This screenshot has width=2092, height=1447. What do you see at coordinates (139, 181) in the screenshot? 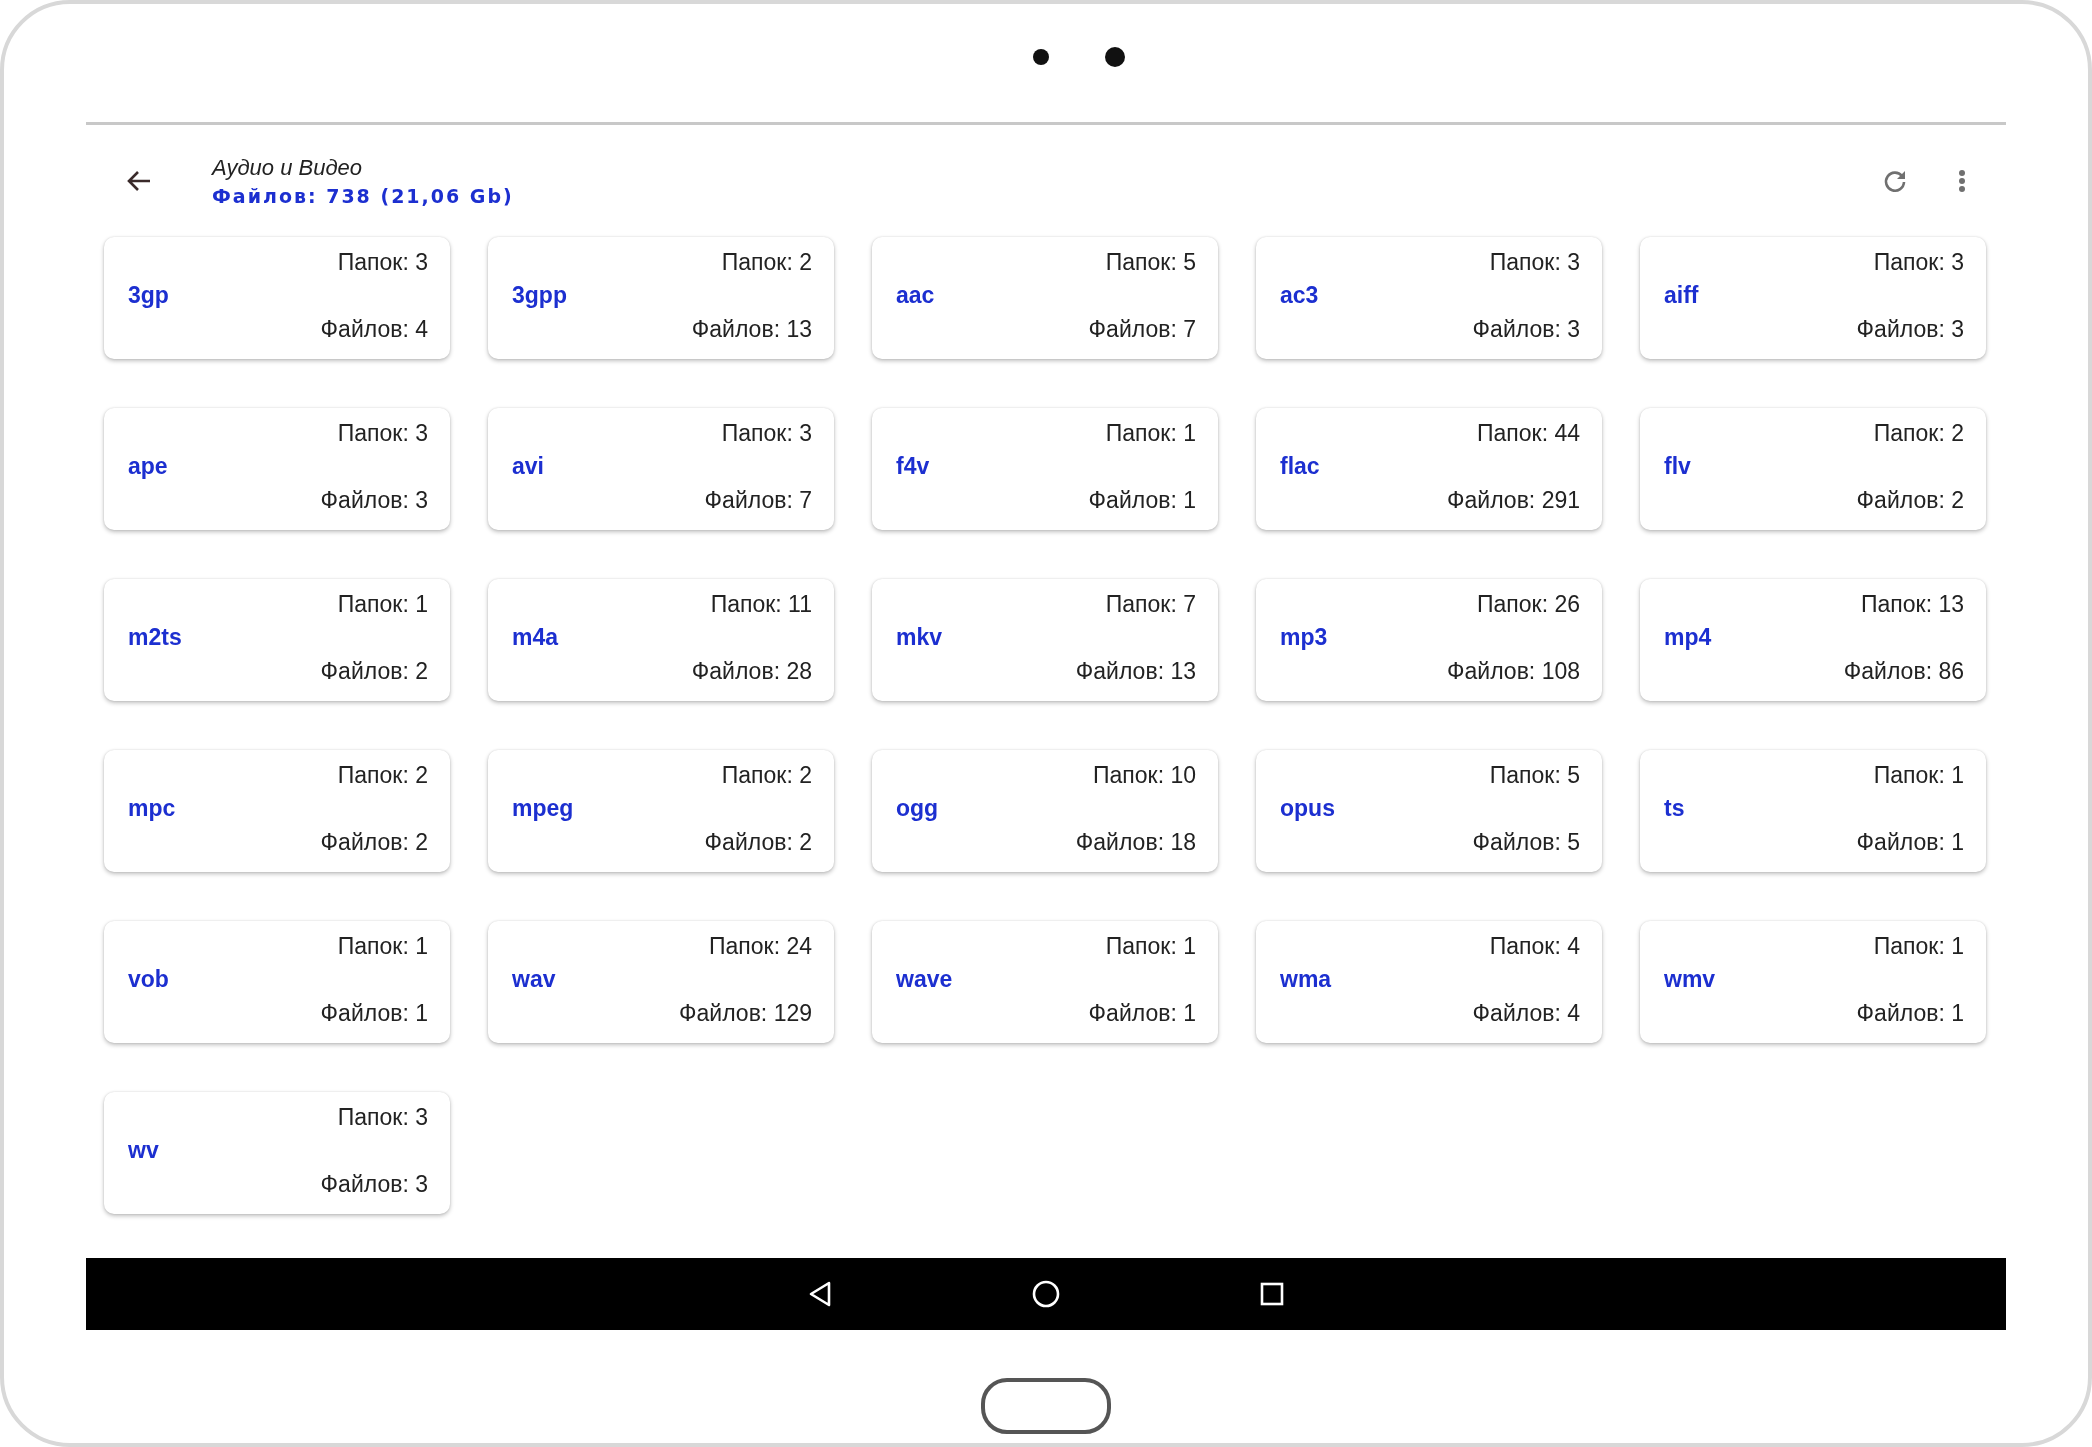
I see `back-arrow-icon` at bounding box center [139, 181].